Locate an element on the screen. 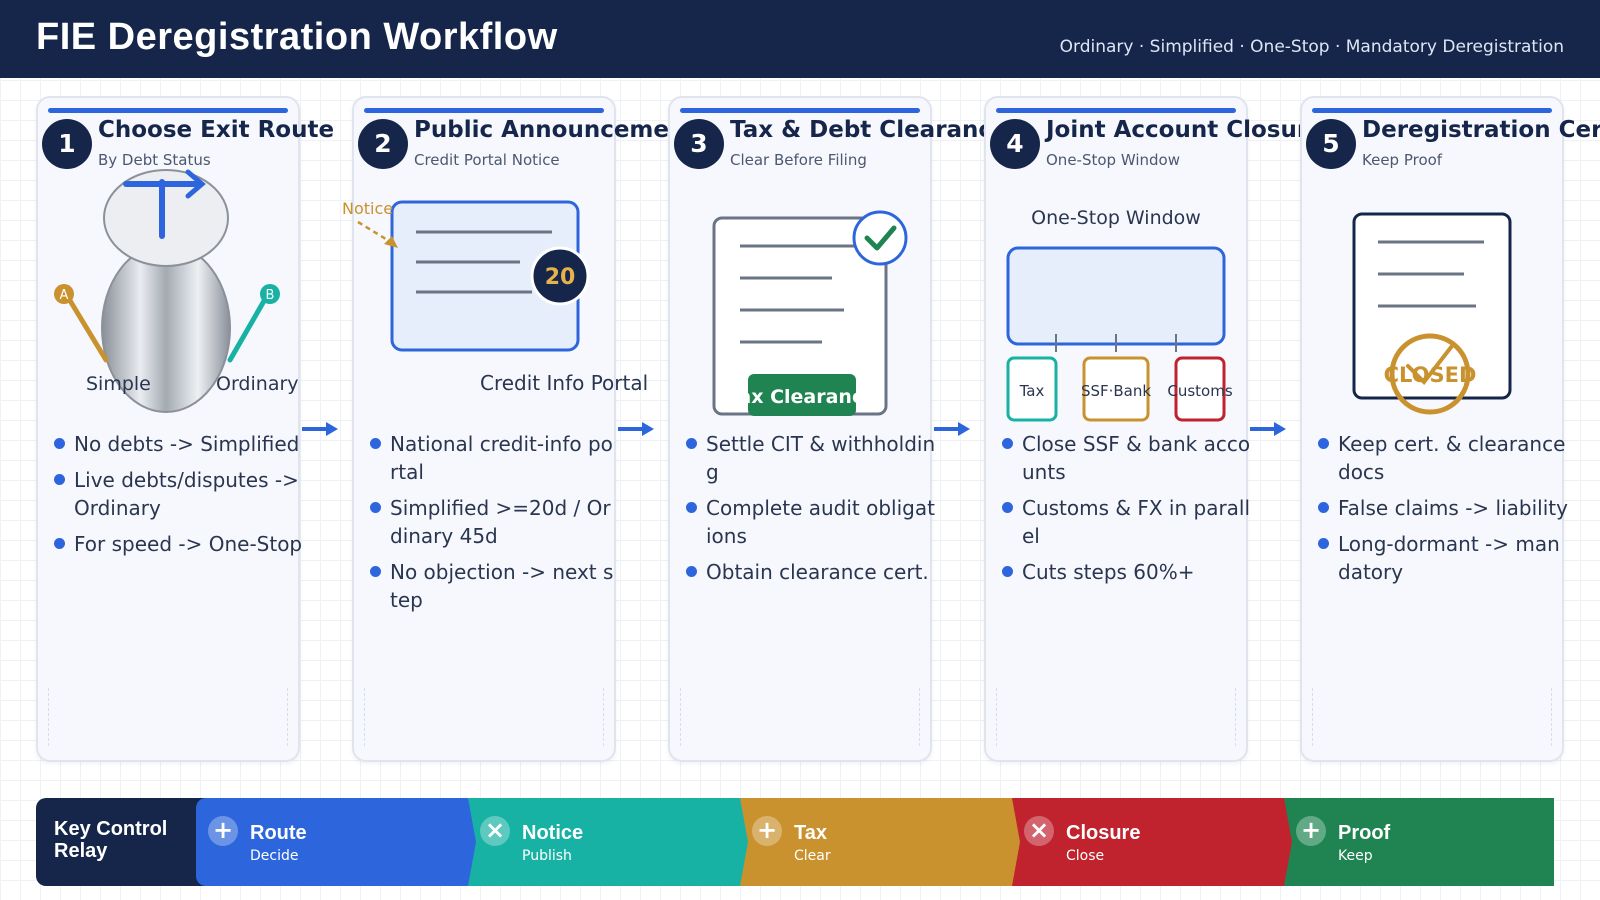  relay-segment-sub: Keep is located at coordinates (1355, 856).